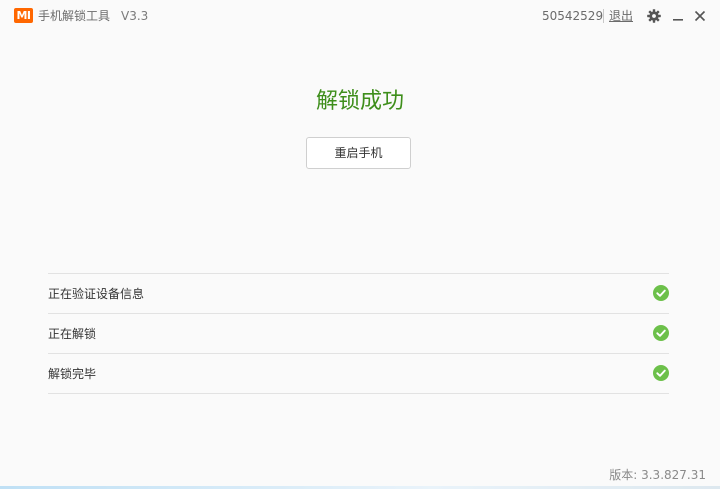 The height and width of the screenshot is (489, 720). I want to click on logout-link: 退出, so click(621, 16).